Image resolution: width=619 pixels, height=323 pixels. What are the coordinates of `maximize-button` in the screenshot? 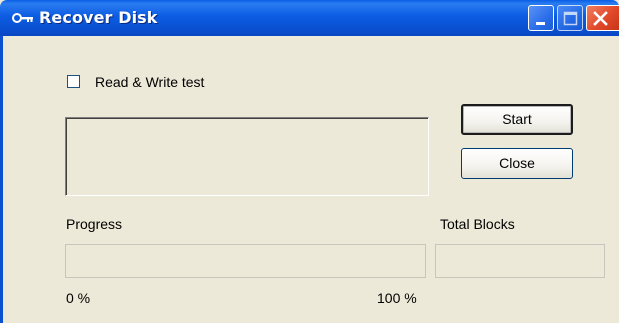 It's located at (570, 18).